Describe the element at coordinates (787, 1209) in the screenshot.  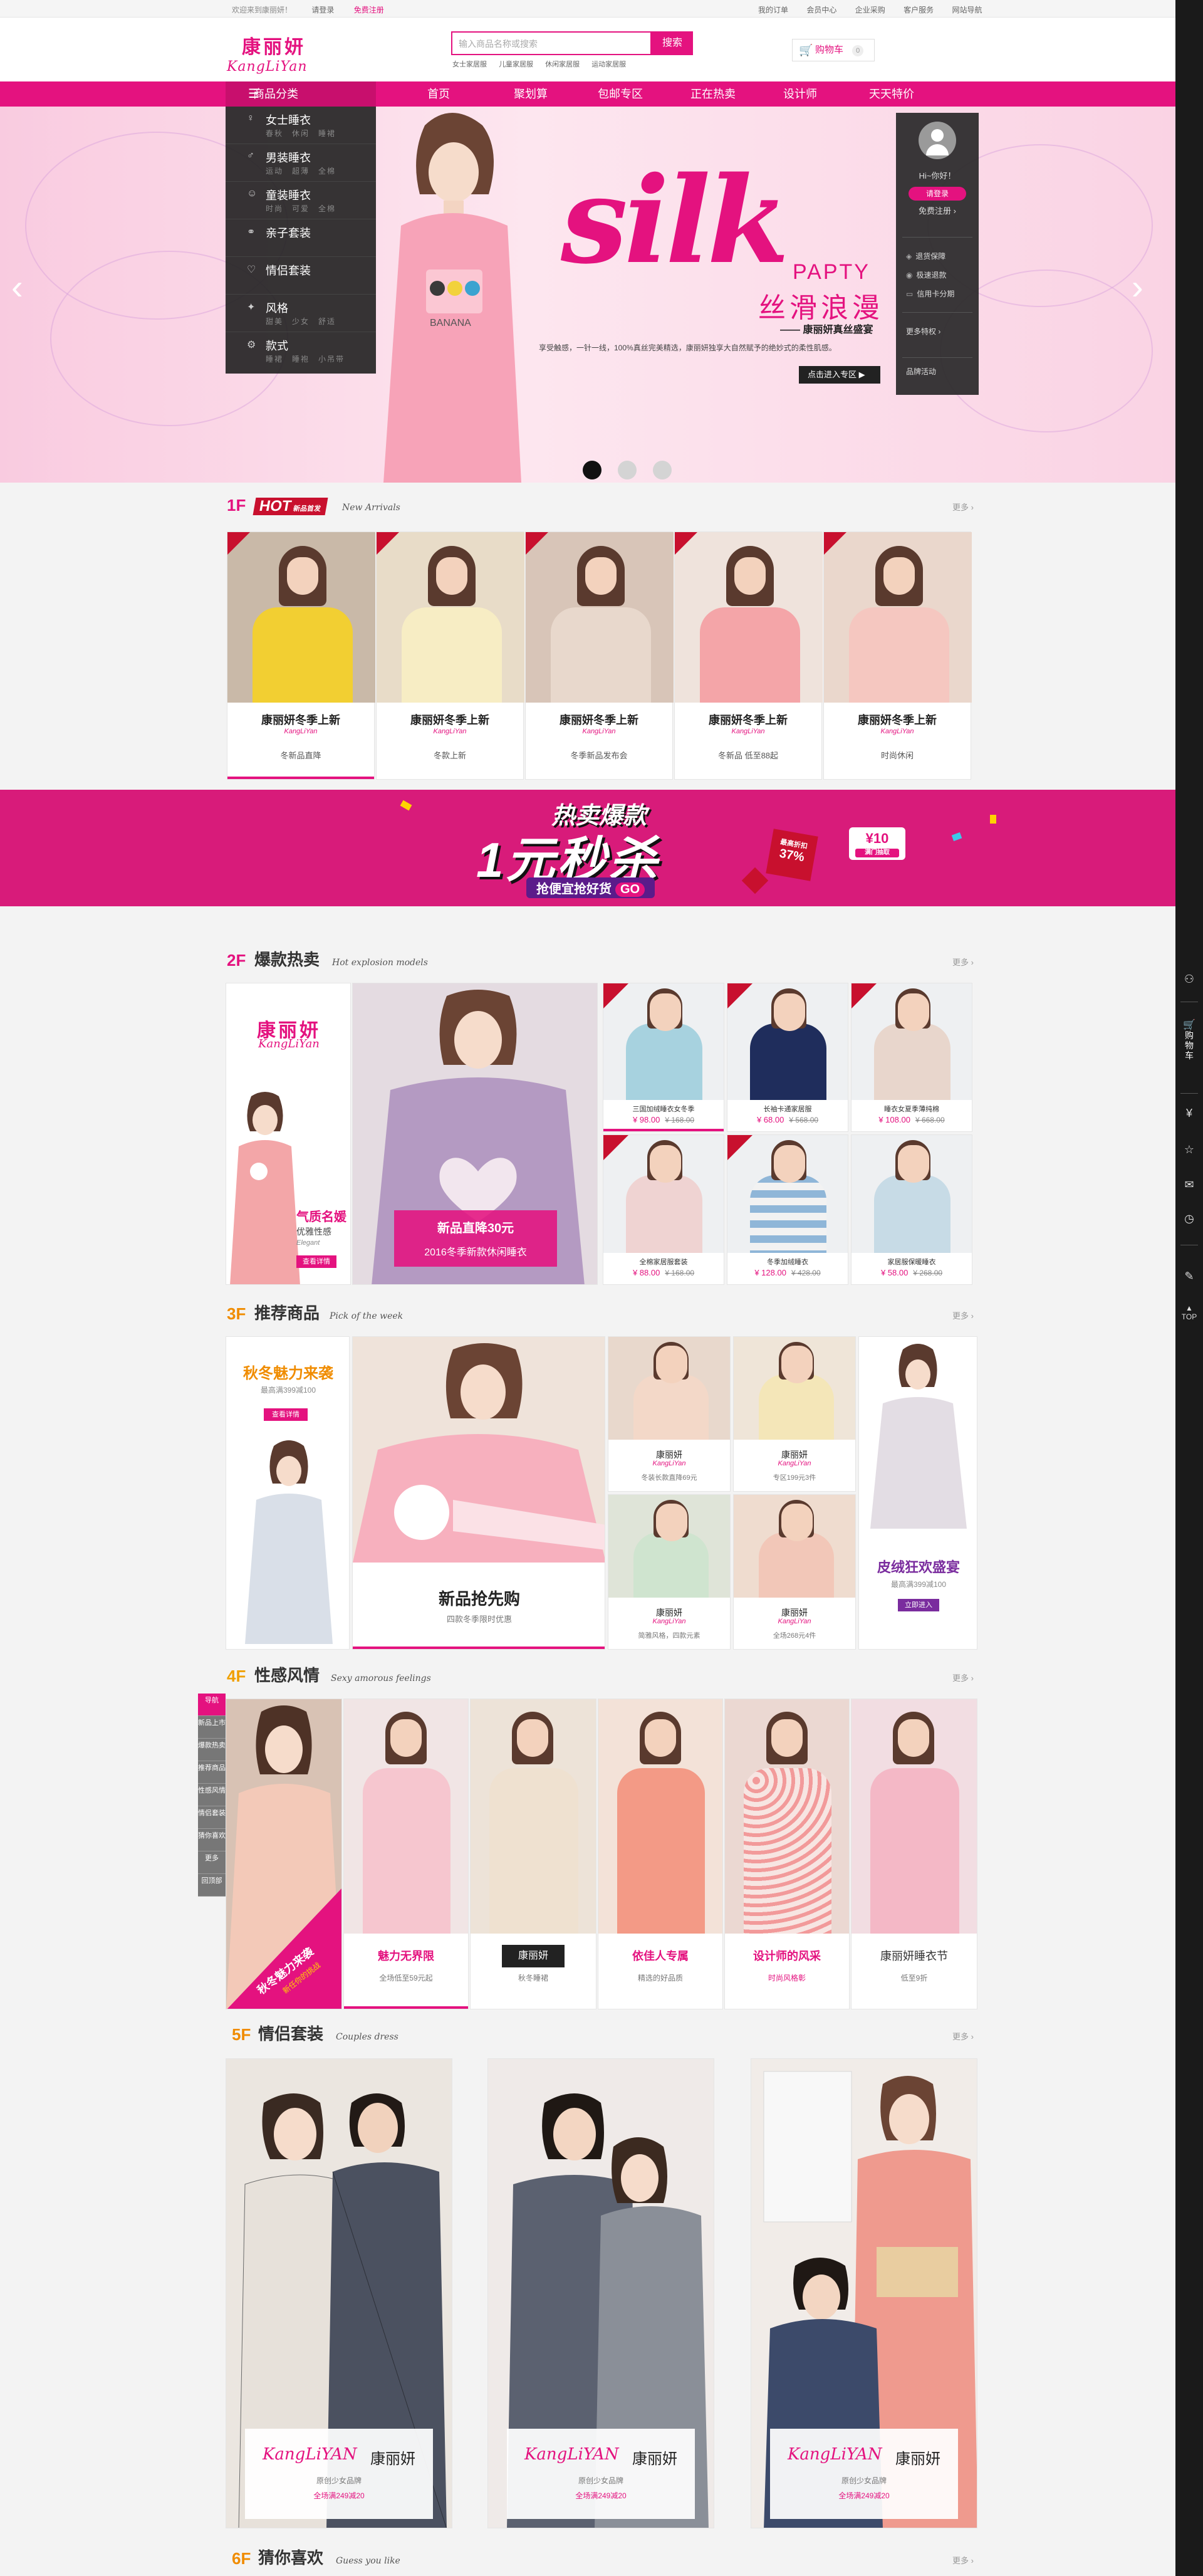
I see `product-tile: 冬季加绒睡衣 ¥ 128.00 ¥ 428.00` at that location.